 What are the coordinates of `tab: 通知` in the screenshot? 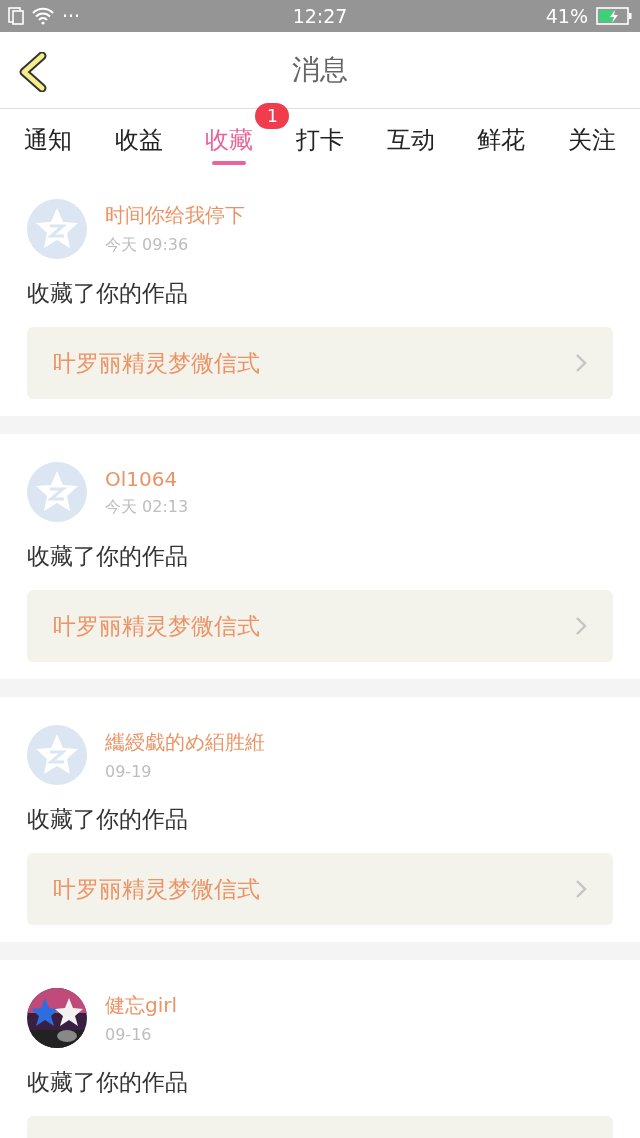 It's located at (48, 140).